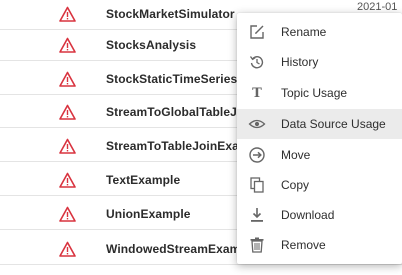 The image size is (402, 275). What do you see at coordinates (300, 62) in the screenshot?
I see `menu-item-label: History` at bounding box center [300, 62].